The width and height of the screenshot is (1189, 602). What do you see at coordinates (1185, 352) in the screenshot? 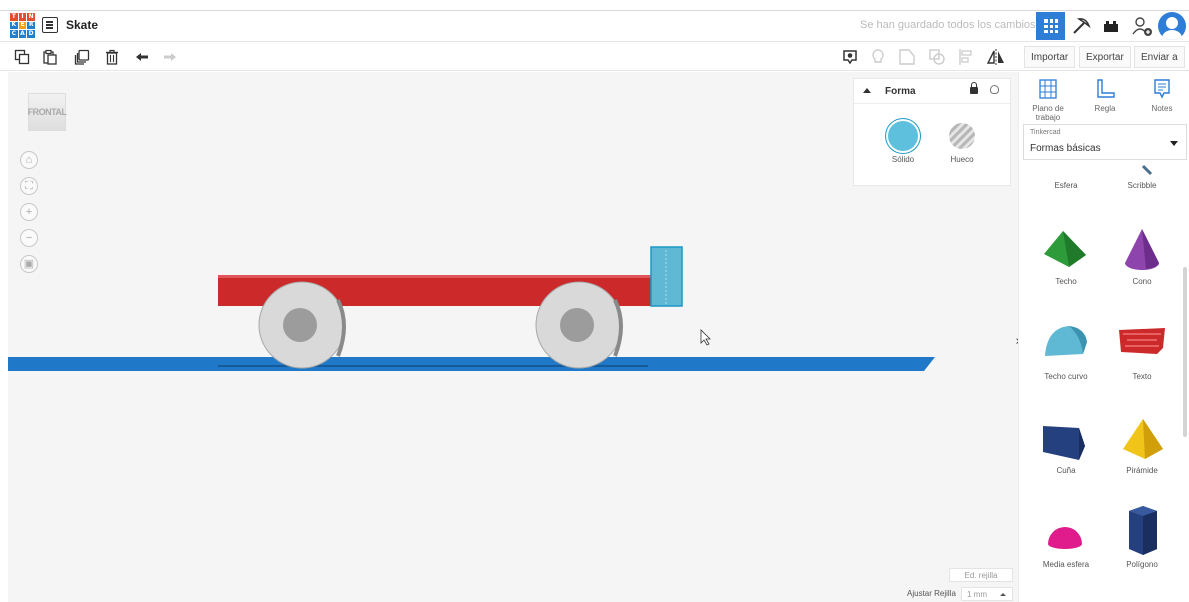
I see `panel-scrollbar` at bounding box center [1185, 352].